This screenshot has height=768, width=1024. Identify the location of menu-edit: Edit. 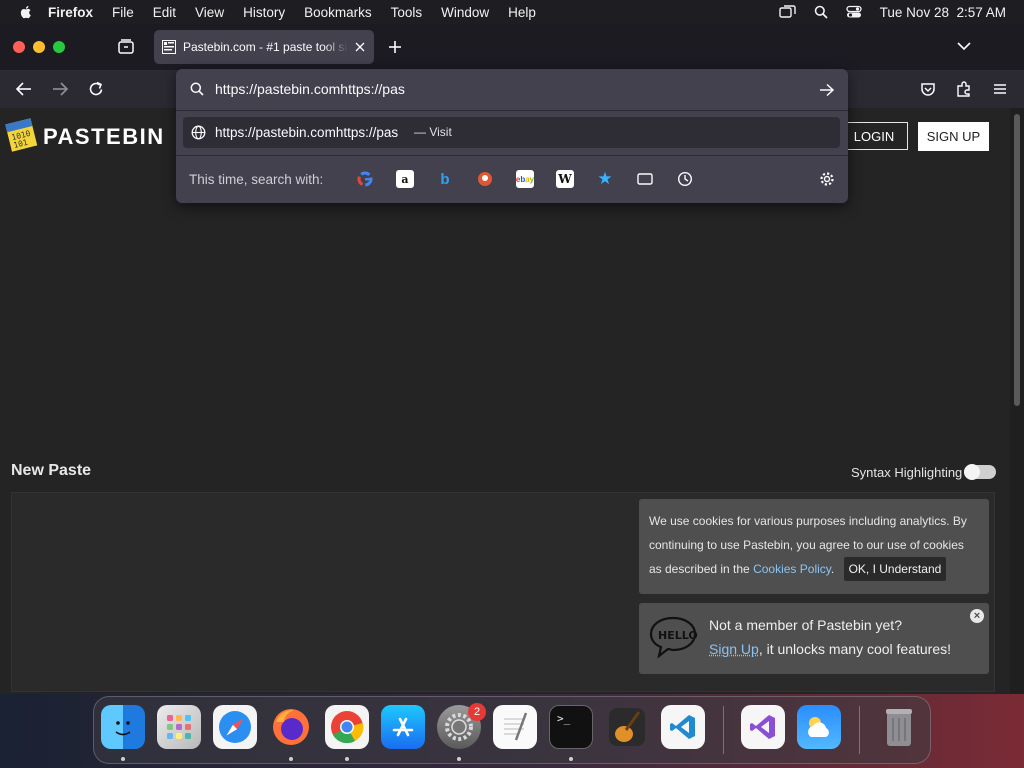
(164, 12).